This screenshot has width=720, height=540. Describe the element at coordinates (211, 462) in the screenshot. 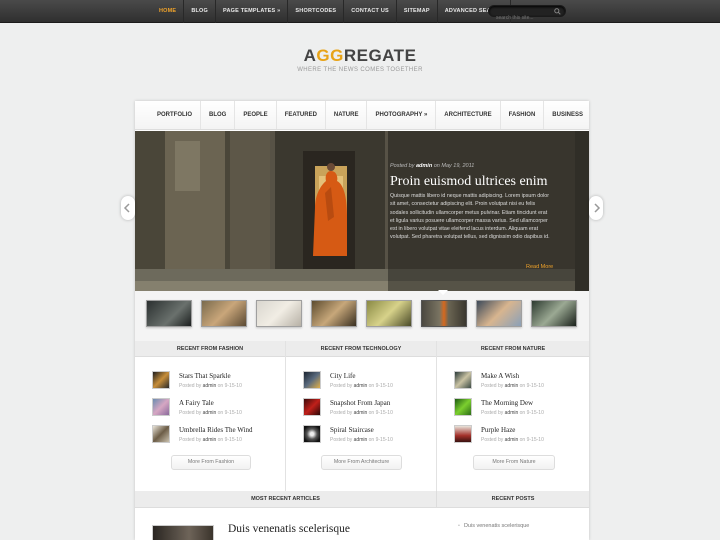

I see `more-from-fashion-button: More From Fashion` at that location.